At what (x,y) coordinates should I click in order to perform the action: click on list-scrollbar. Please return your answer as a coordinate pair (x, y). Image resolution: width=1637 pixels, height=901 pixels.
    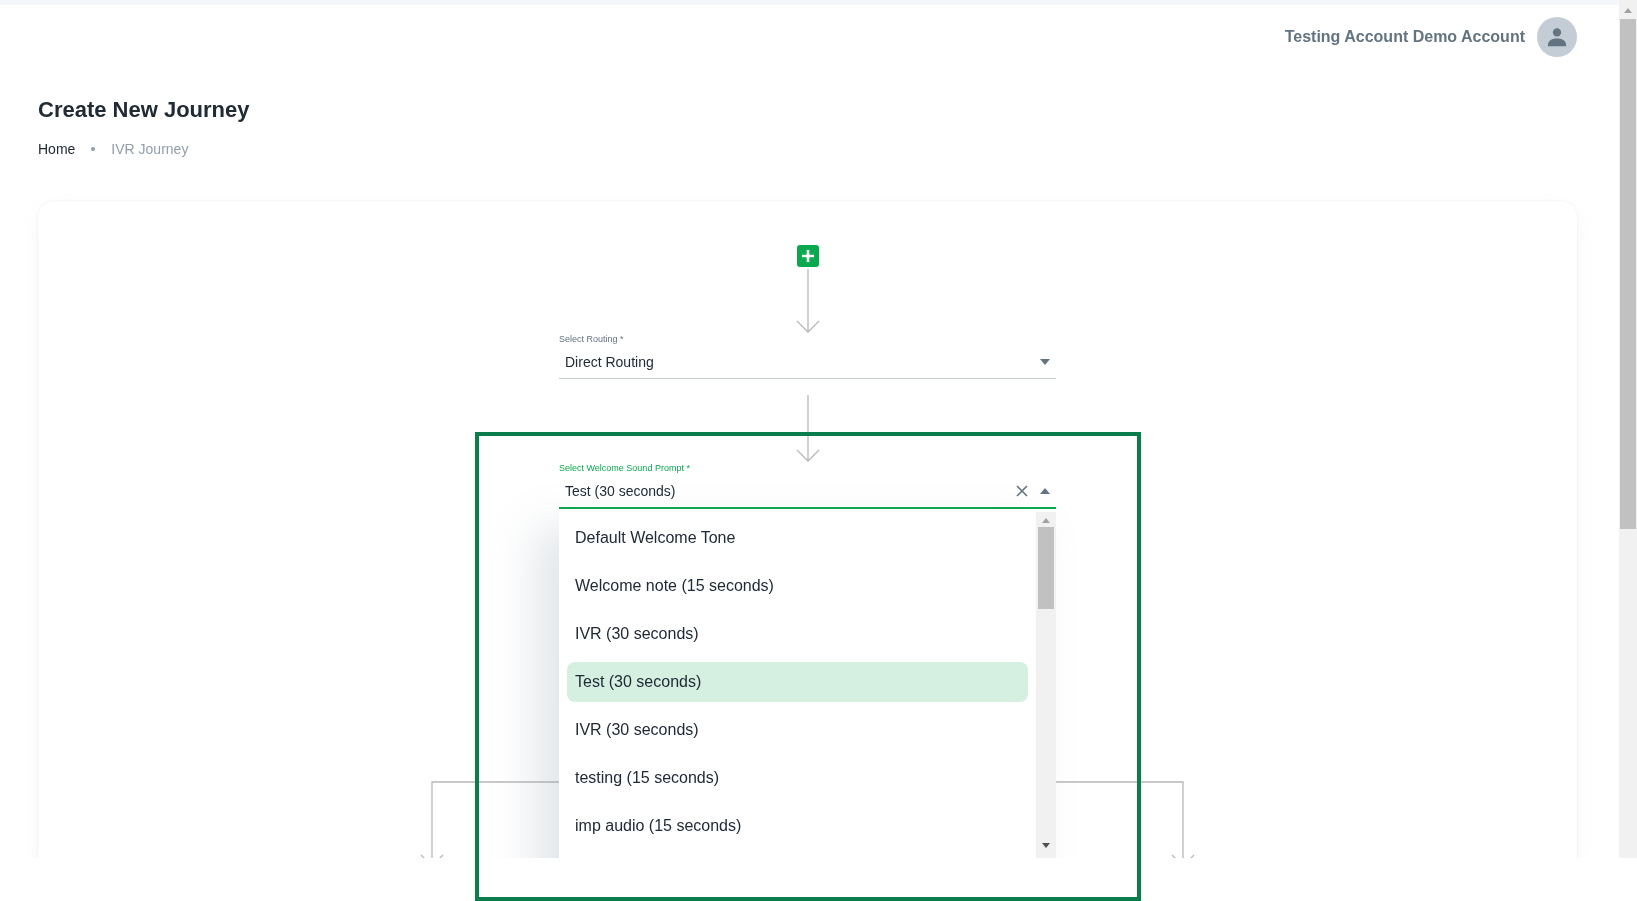
    Looking at the image, I should click on (1046, 685).